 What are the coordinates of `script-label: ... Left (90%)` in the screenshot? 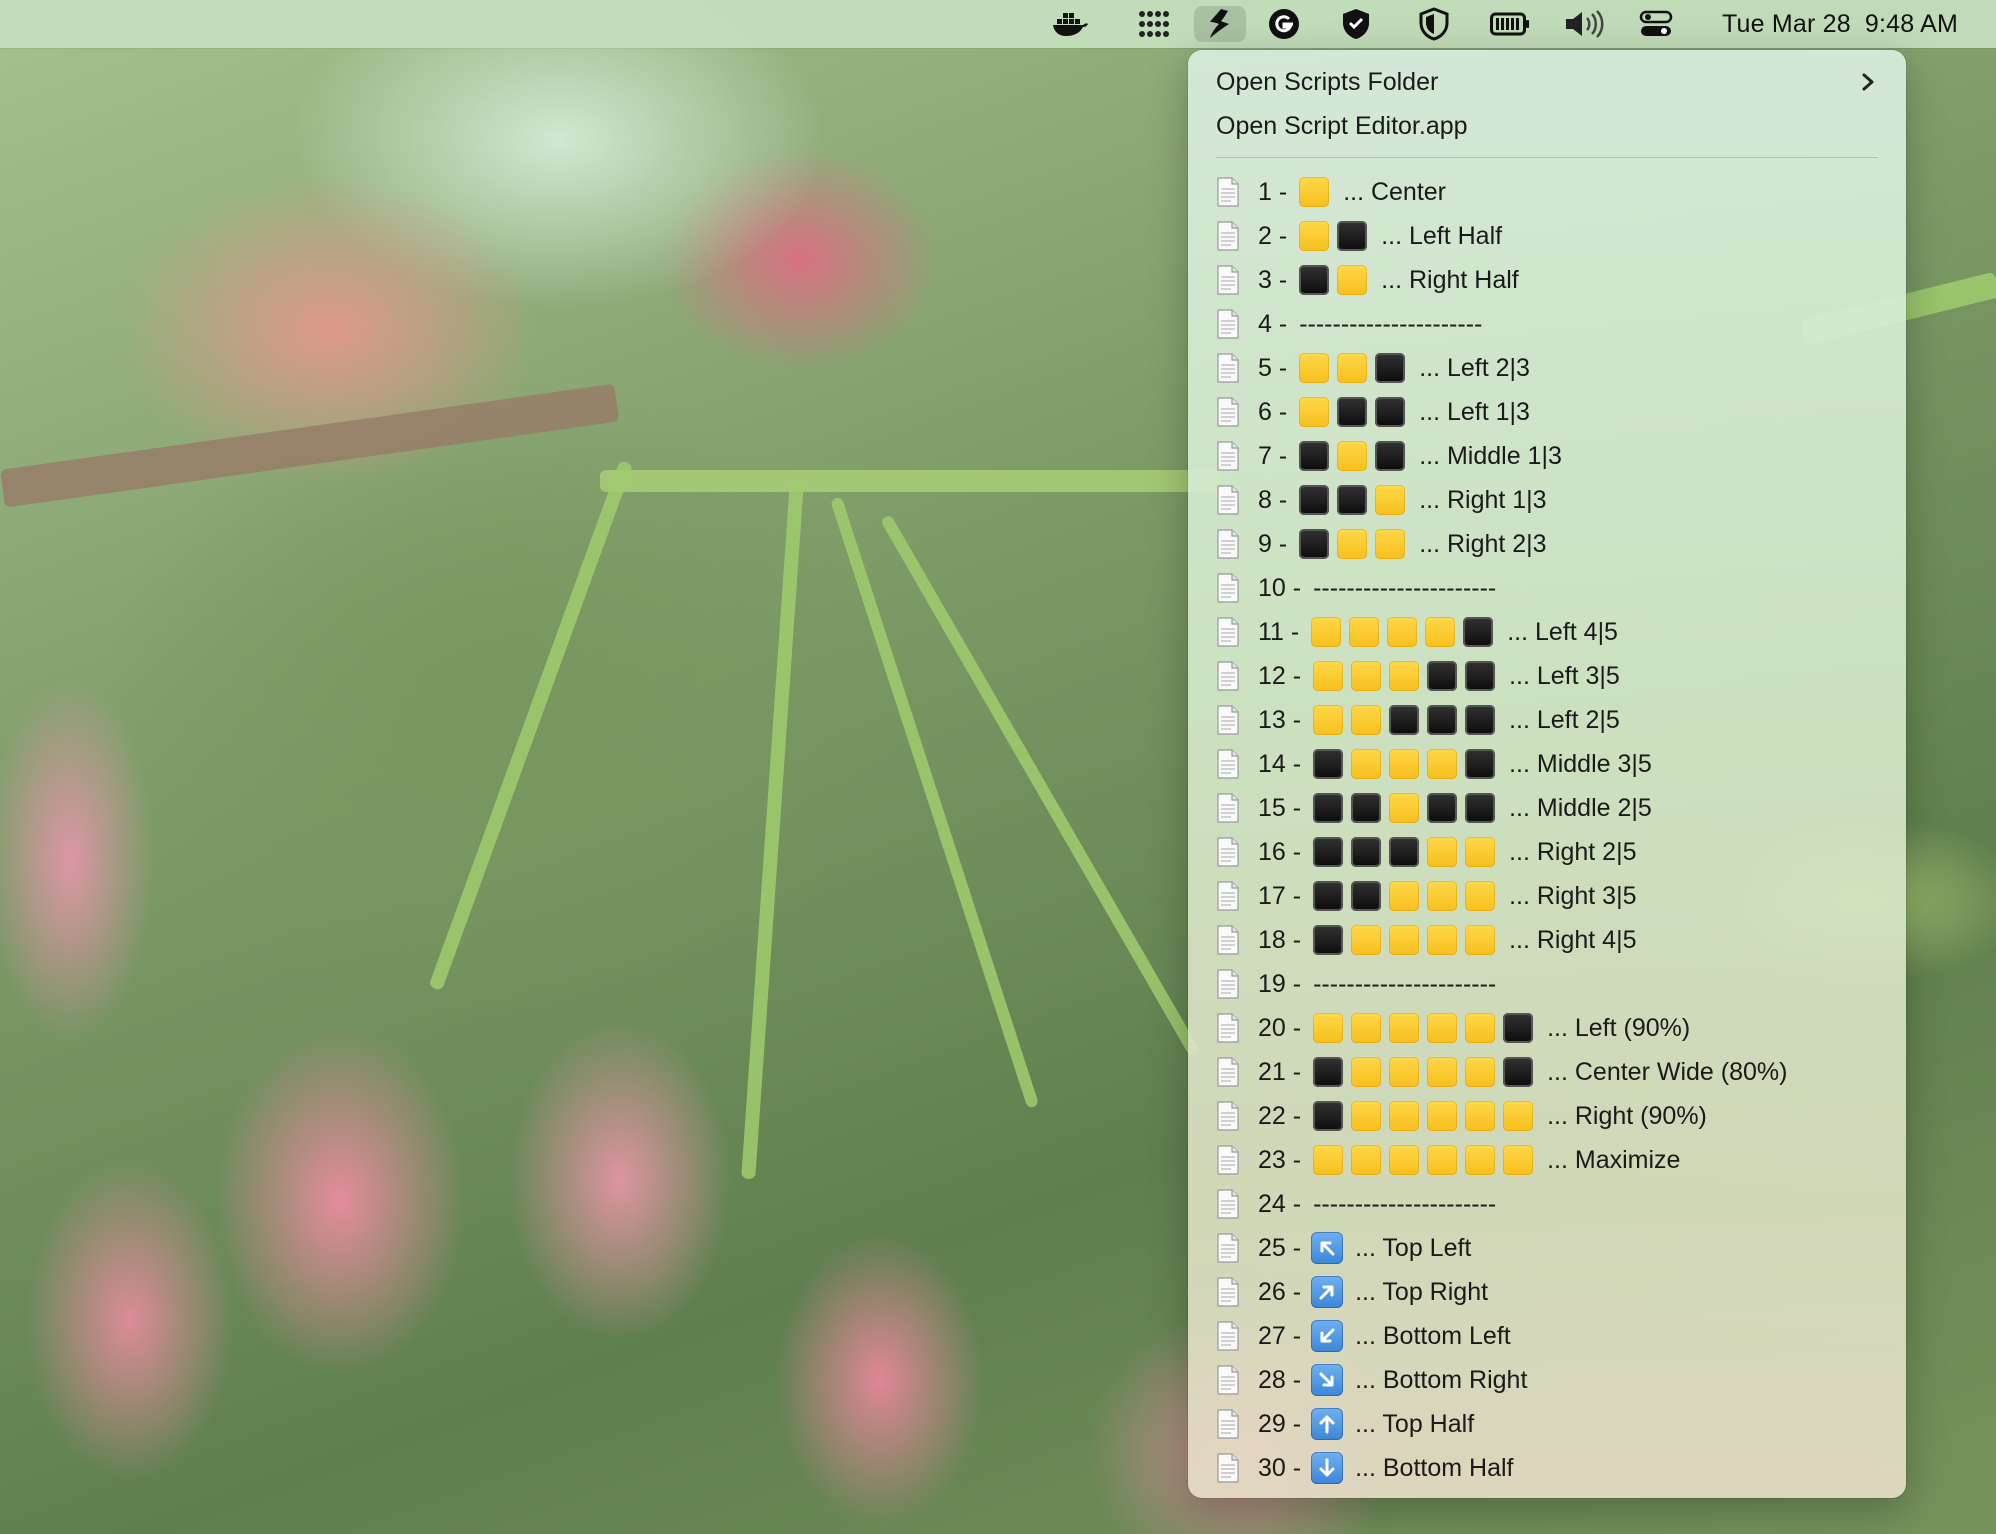 It's located at (1619, 1027).